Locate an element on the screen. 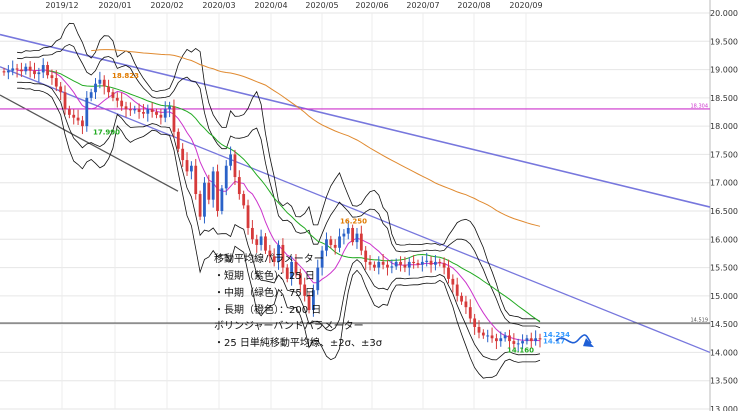 The width and height of the screenshot is (740, 411). x-tick-label: 2020/09 is located at coordinates (525, 5).